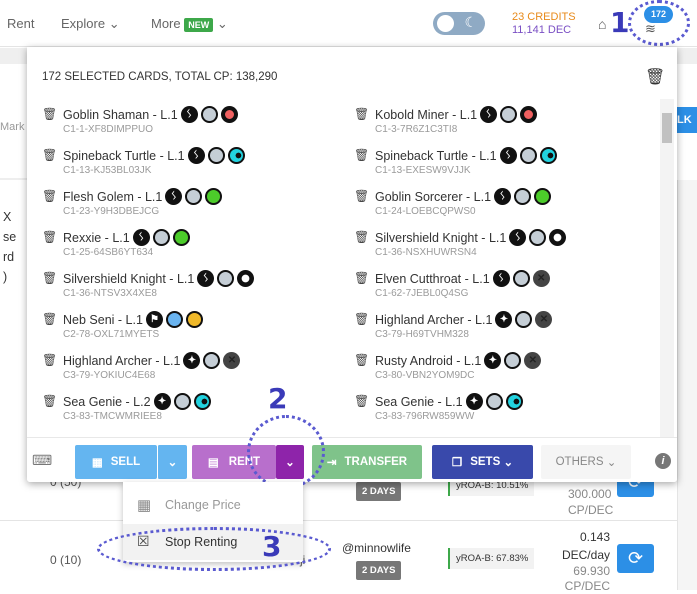  Describe the element at coordinates (425, 211) in the screenshot. I see `card-id: C1-24-LOEBCQPWS0` at that location.